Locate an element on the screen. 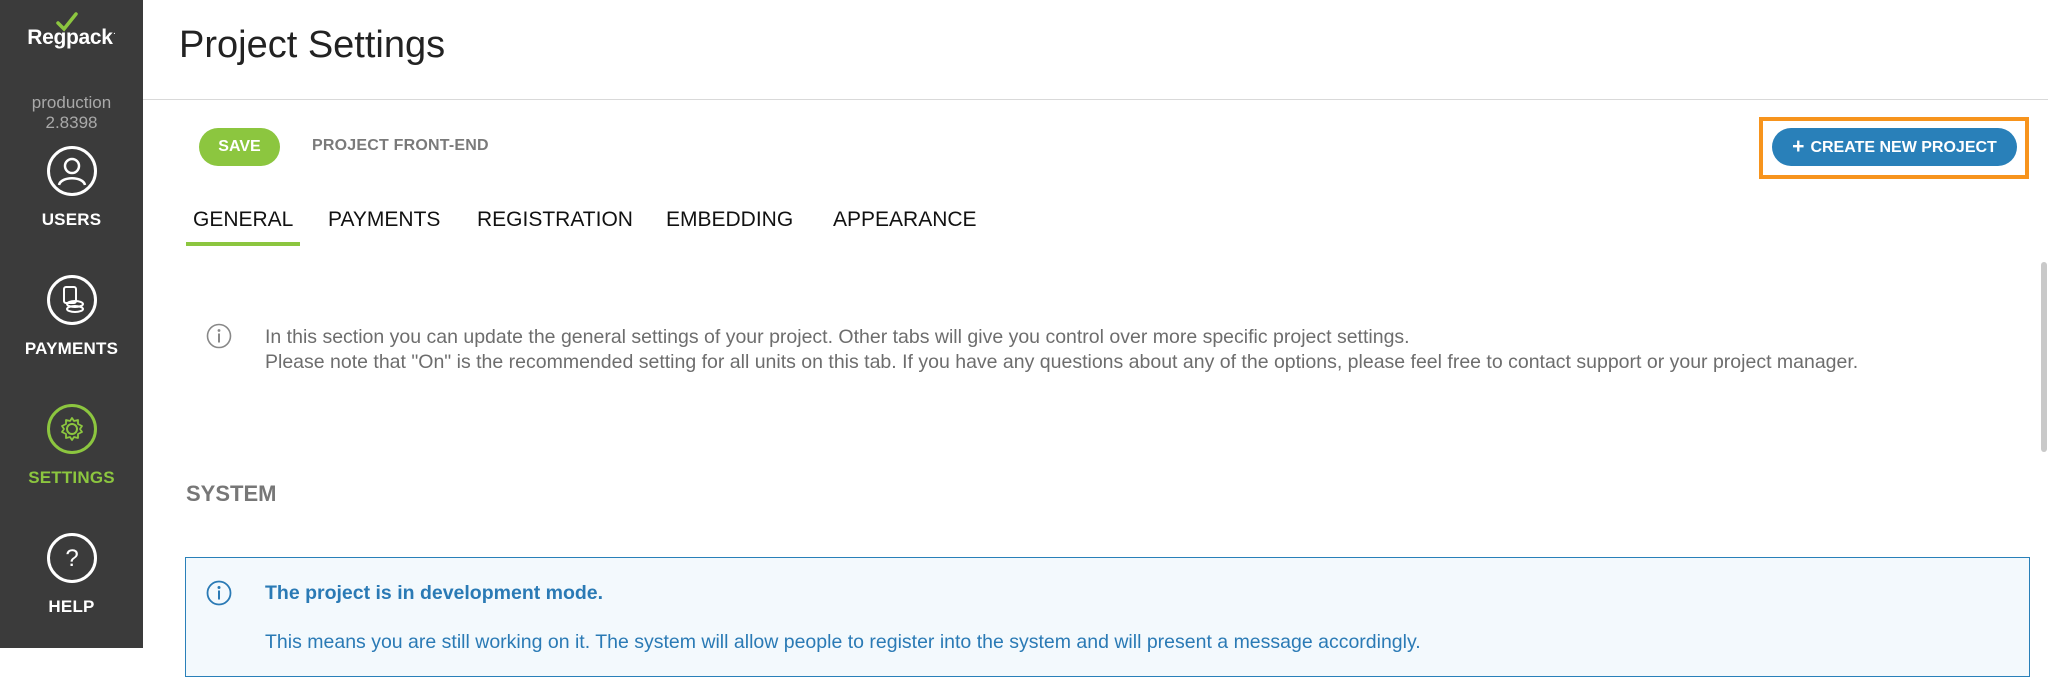 This screenshot has width=2048, height=677. sidebar-item-settings: SETTINGS is located at coordinates (71, 446).